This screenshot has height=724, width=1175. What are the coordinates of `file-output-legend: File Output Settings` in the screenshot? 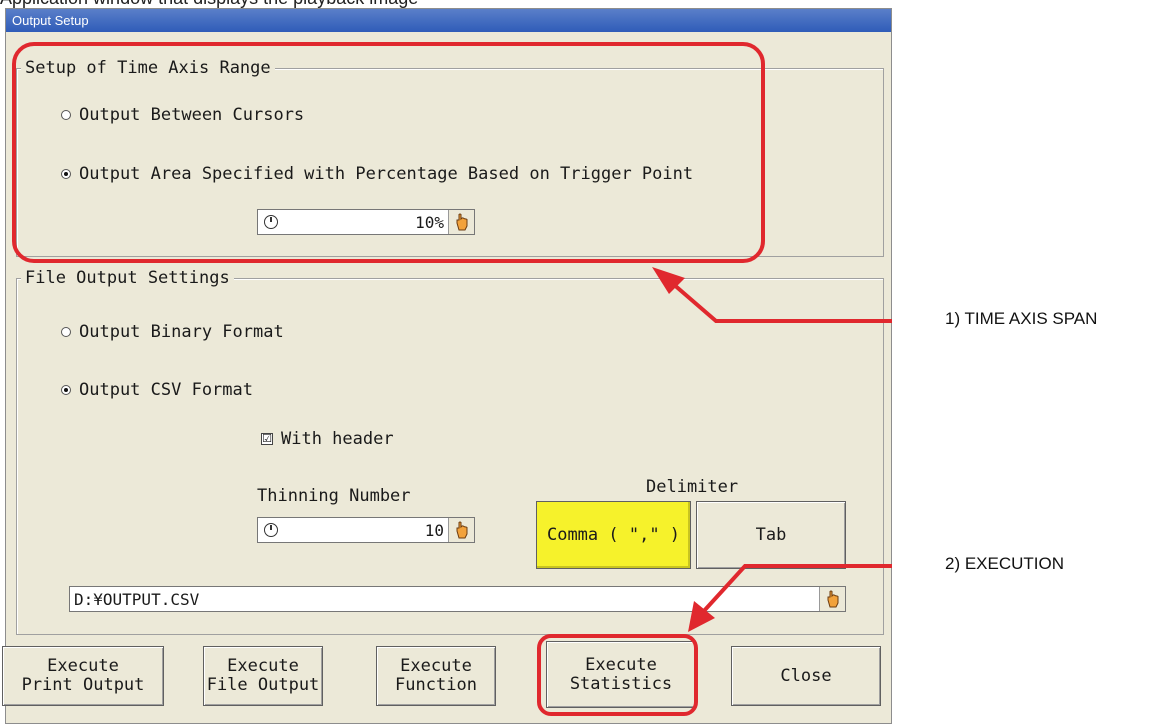 It's located at (127, 278).